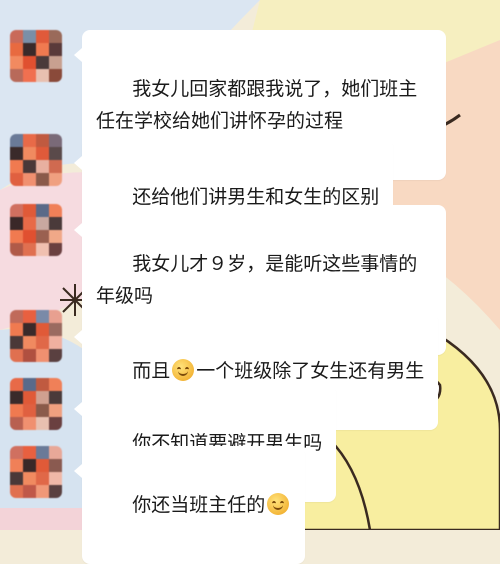  I want to click on message-text: 我女儿回家都跟我说了，她们班主任在学校给她们讲怀孕的过程, so click(257, 105).